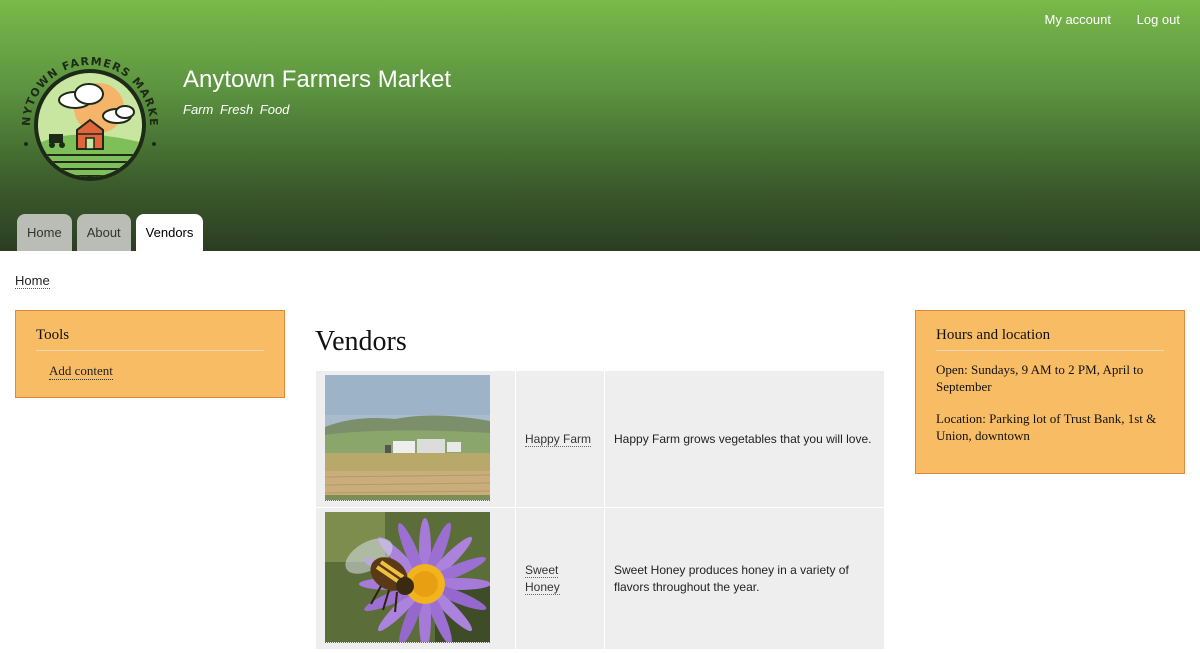  What do you see at coordinates (150, 354) in the screenshot?
I see `tools-block: Tools Add content` at bounding box center [150, 354].